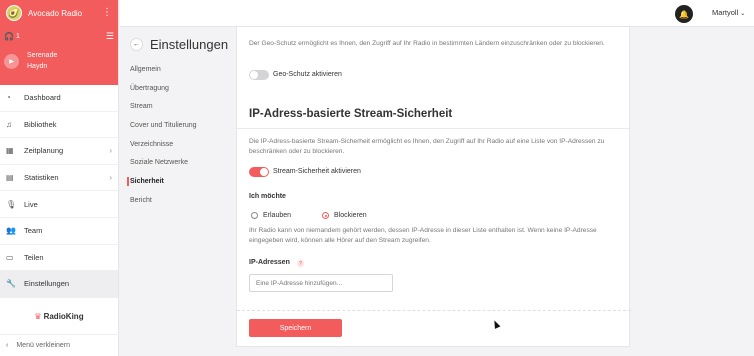 This screenshot has width=754, height=356. Describe the element at coordinates (42, 55) in the screenshot. I see `track-title: Serenade` at that location.